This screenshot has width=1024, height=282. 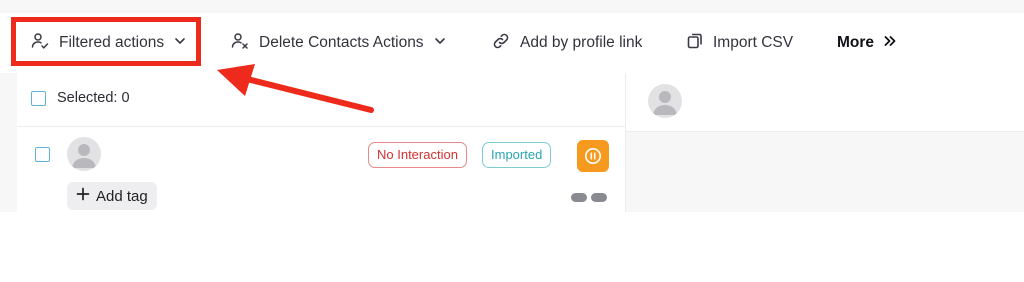 What do you see at coordinates (93, 98) in the screenshot?
I see `selected-count-label: Selected: 0` at bounding box center [93, 98].